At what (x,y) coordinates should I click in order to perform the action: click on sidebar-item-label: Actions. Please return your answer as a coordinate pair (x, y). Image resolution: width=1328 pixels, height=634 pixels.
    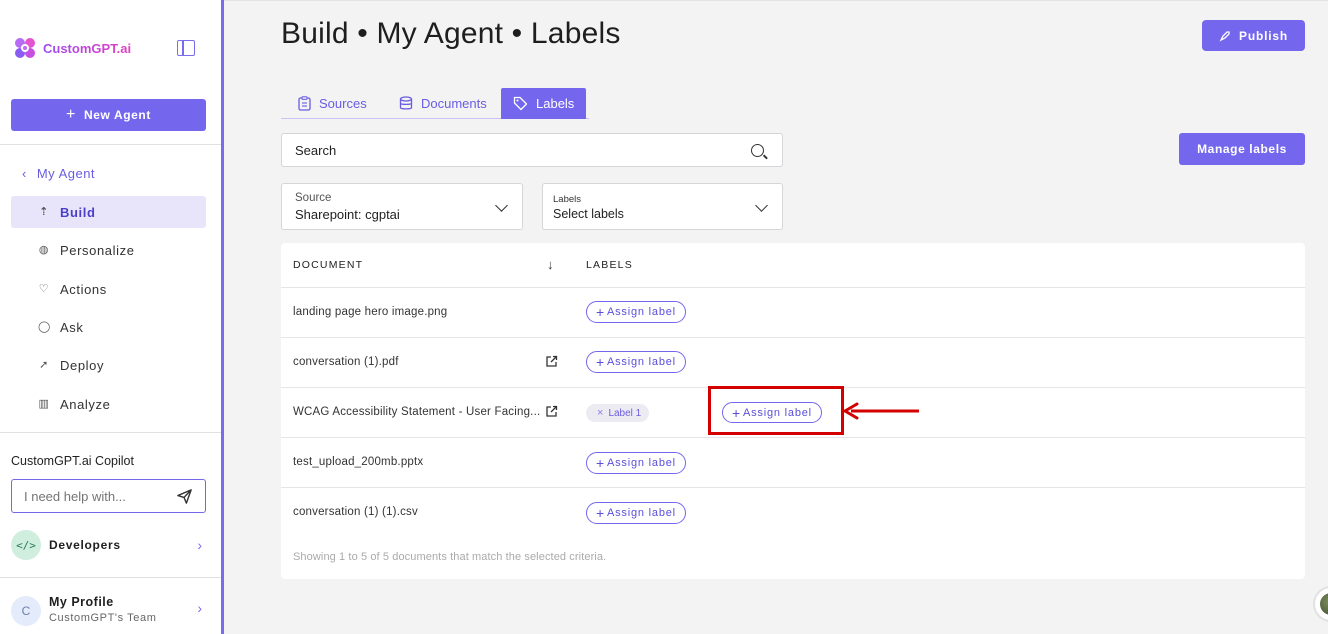
    Looking at the image, I should click on (83, 289).